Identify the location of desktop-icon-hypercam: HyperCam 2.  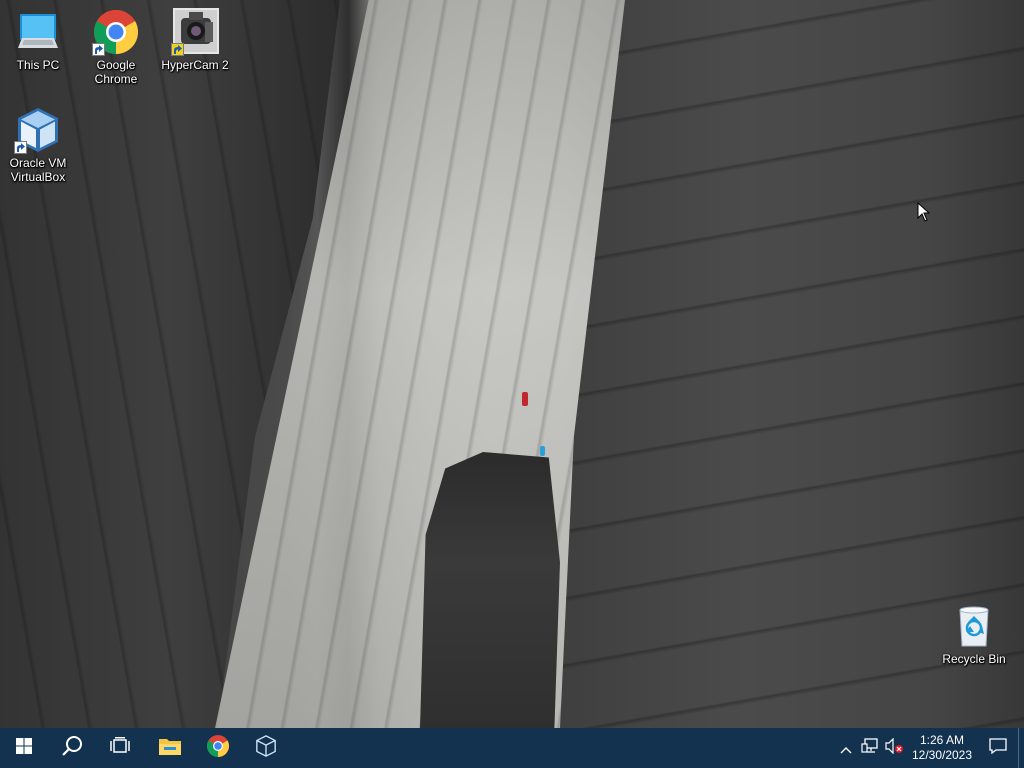
(195, 40).